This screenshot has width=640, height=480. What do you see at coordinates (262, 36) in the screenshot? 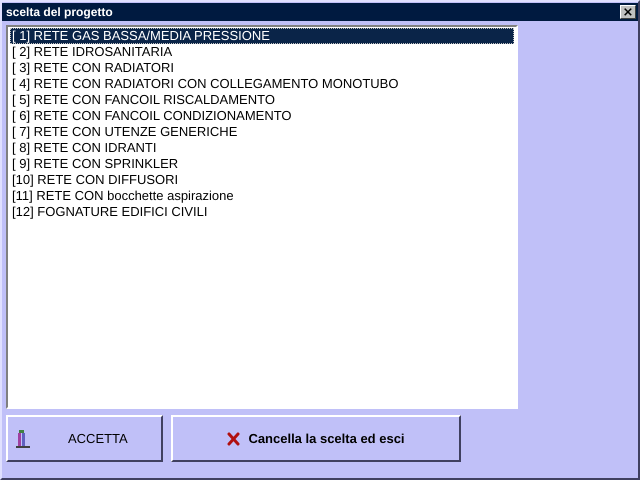
I see `list-item: [ 1] RETE GAS BASSA/MEDIA PRESSIONE` at bounding box center [262, 36].